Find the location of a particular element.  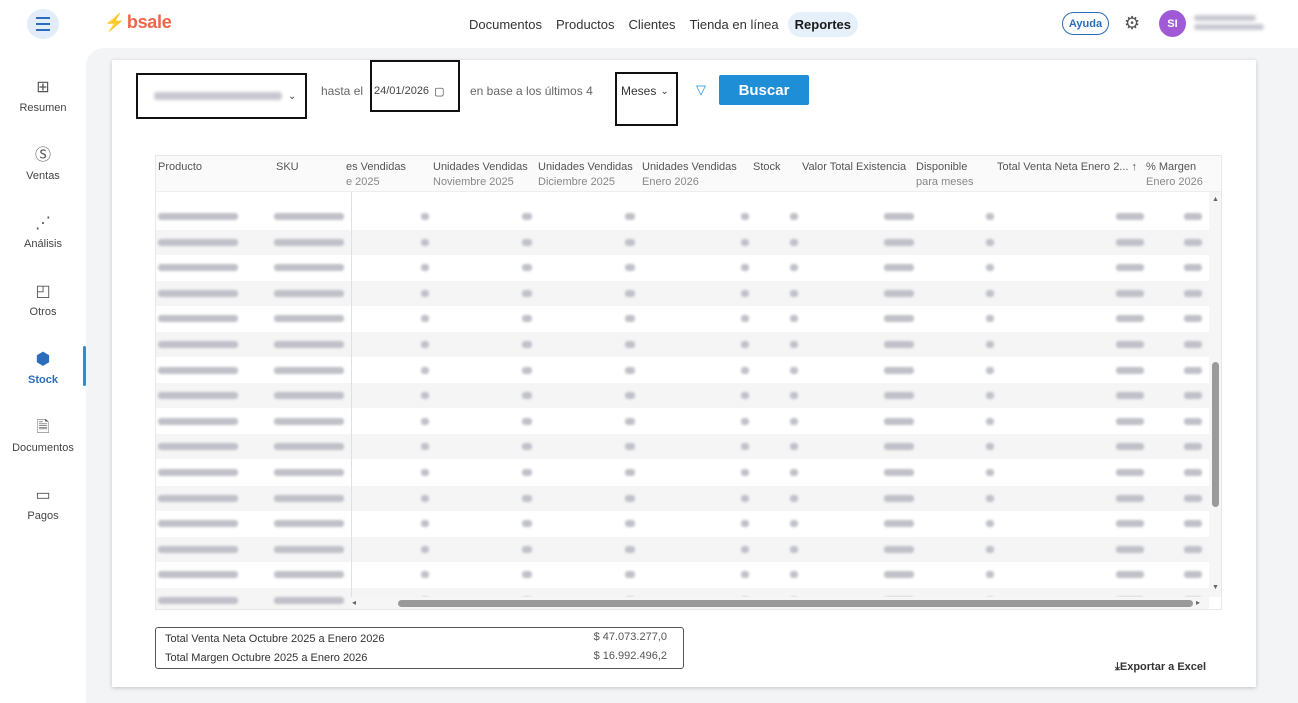

sidebar-item-label: Análisis is located at coordinates (43, 244).